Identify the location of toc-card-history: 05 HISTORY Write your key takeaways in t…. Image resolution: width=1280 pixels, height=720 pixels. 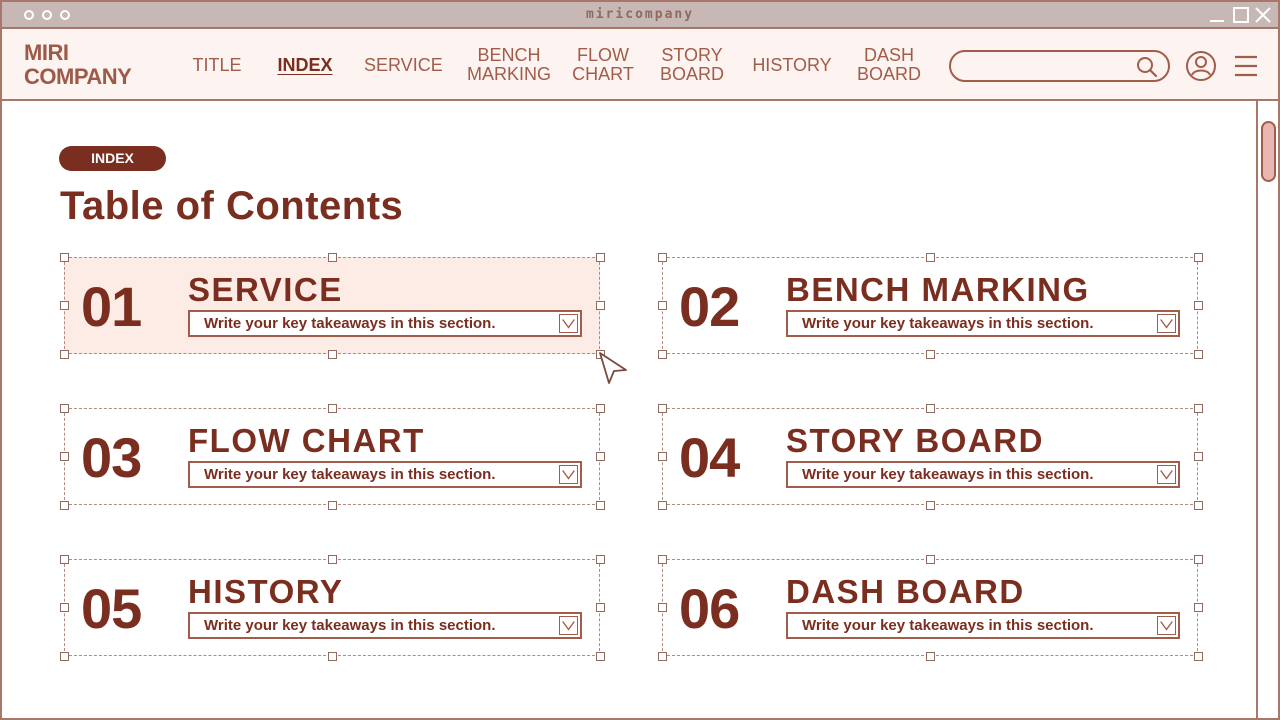
(332, 607).